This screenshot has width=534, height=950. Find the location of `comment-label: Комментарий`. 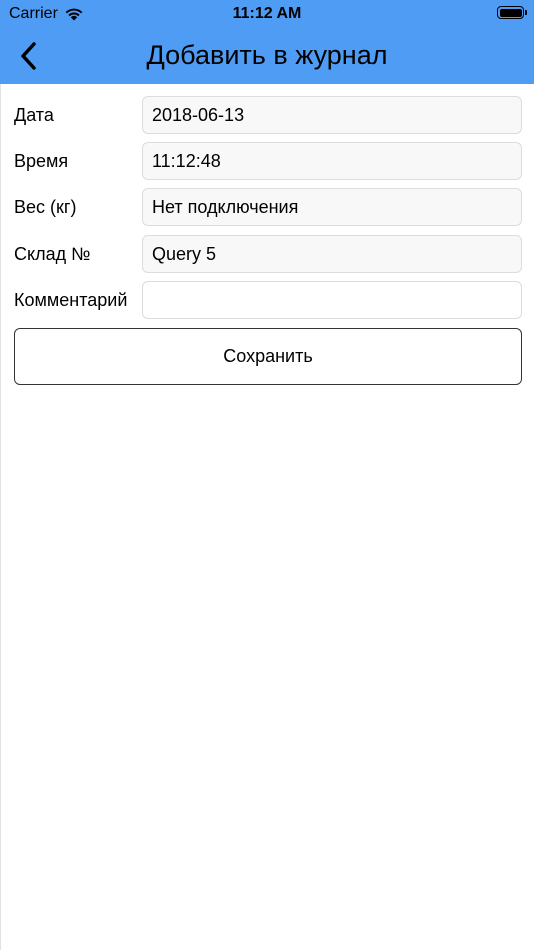

comment-label: Комментарий is located at coordinates (71, 300).